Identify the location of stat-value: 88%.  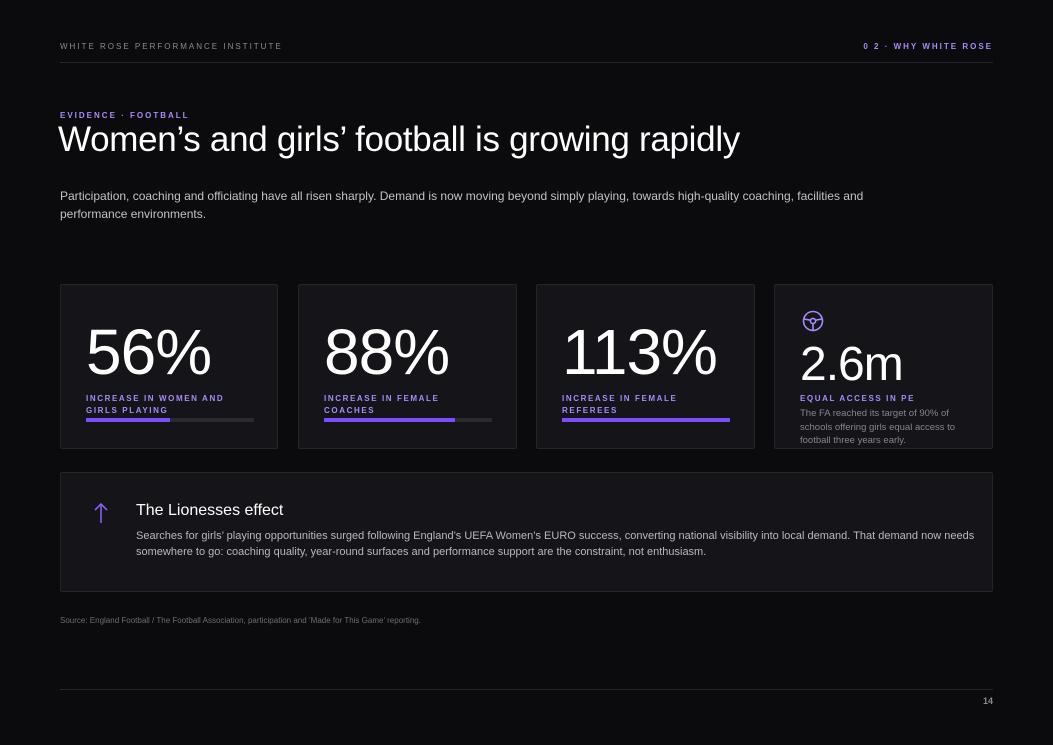
(387, 352).